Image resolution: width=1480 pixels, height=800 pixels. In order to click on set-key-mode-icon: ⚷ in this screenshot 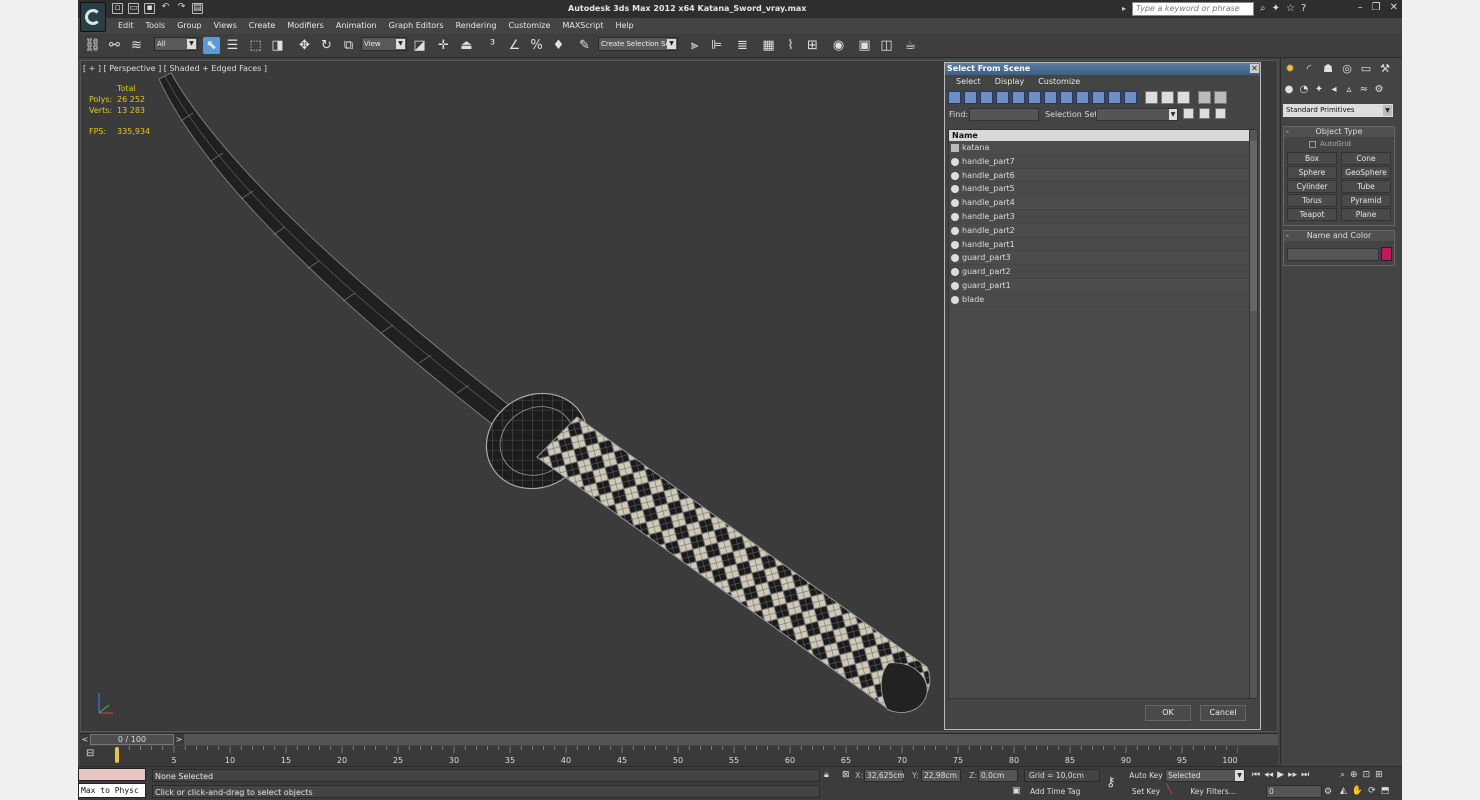, I will do `click(1111, 782)`.